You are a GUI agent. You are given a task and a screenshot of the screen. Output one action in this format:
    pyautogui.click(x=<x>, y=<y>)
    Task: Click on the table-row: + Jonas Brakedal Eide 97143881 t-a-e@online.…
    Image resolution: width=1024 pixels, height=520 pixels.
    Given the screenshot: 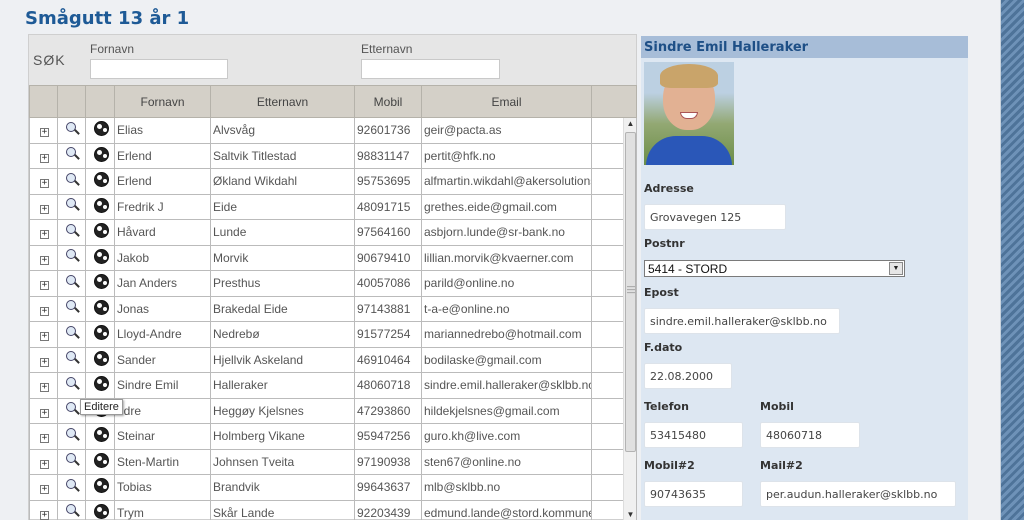 What is the action you would take?
    pyautogui.click(x=333, y=308)
    